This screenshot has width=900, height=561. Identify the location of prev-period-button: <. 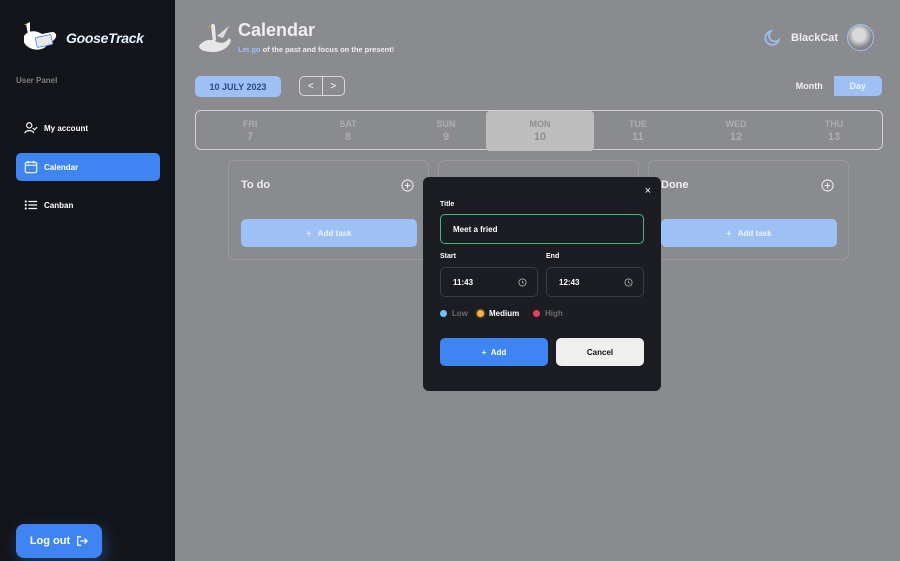
(311, 86).